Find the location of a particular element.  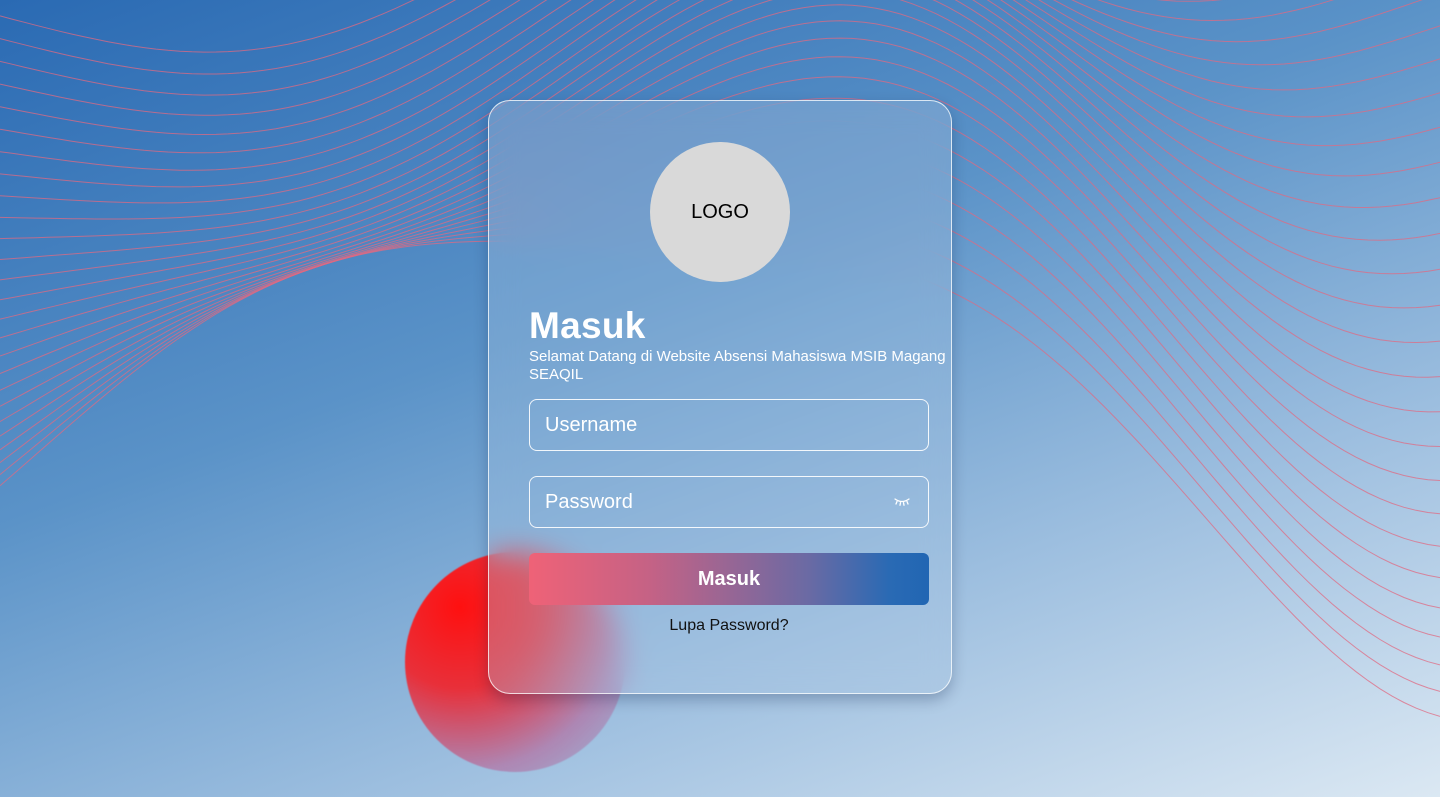

username-field is located at coordinates (729, 425).